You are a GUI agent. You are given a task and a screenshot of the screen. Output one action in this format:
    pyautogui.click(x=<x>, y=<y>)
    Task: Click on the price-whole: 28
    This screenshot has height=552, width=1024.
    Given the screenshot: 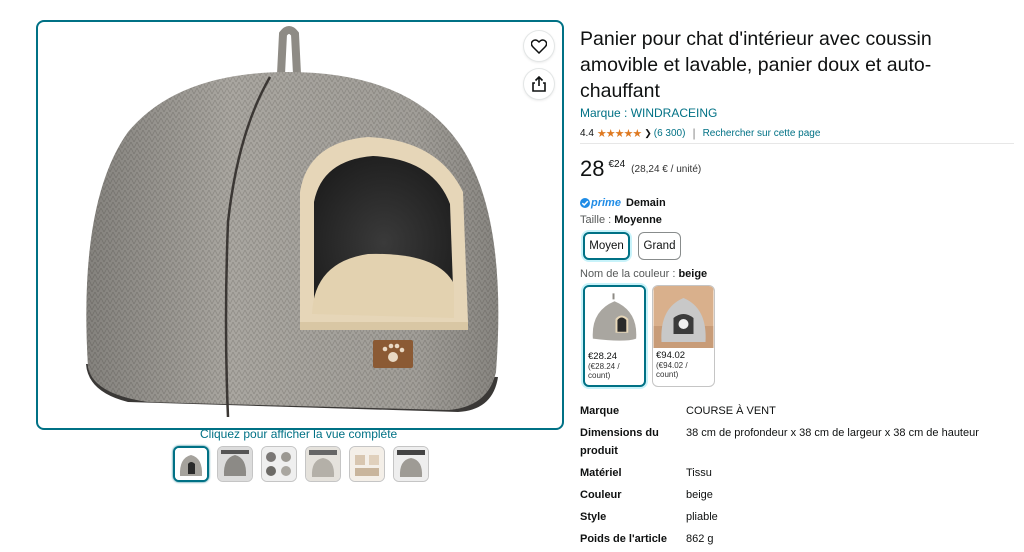 What is the action you would take?
    pyautogui.click(x=592, y=168)
    